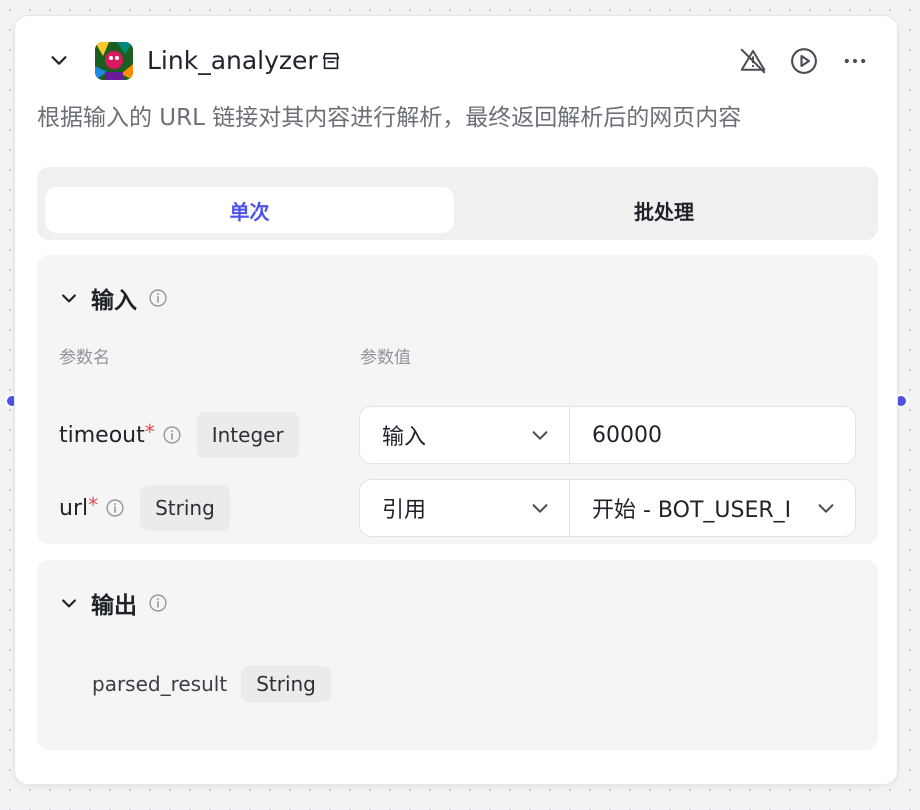 The height and width of the screenshot is (810, 920). I want to click on output-field-name: parsed_result, so click(160, 684).